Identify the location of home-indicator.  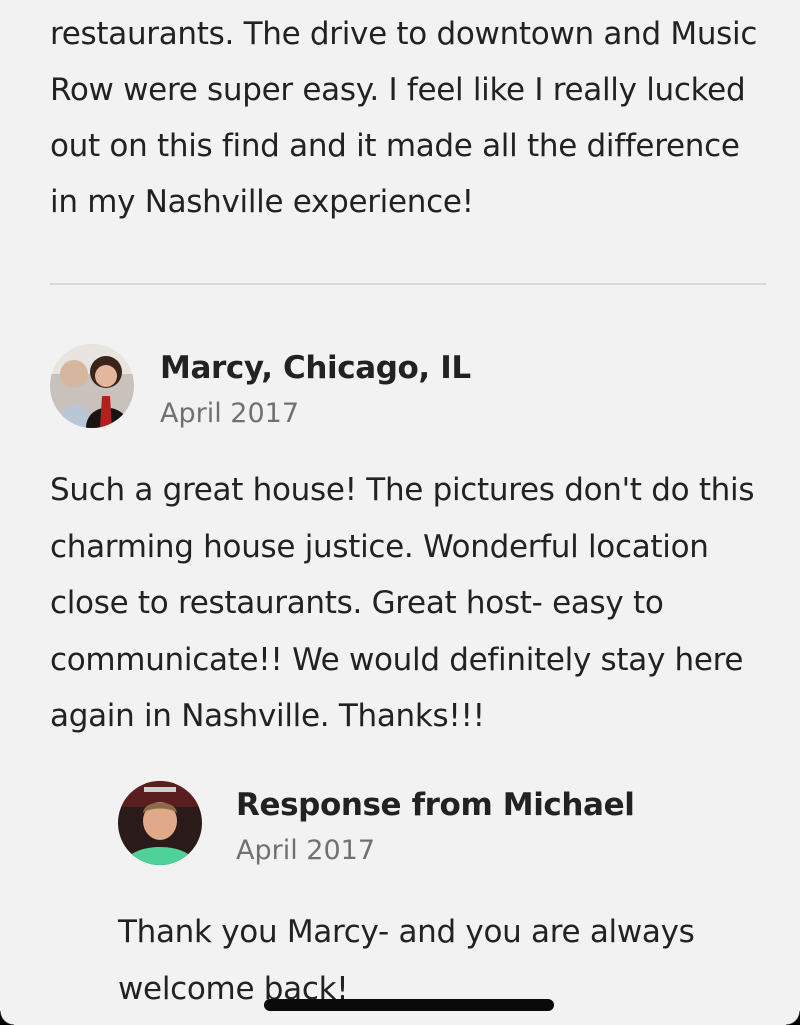
(409, 1005).